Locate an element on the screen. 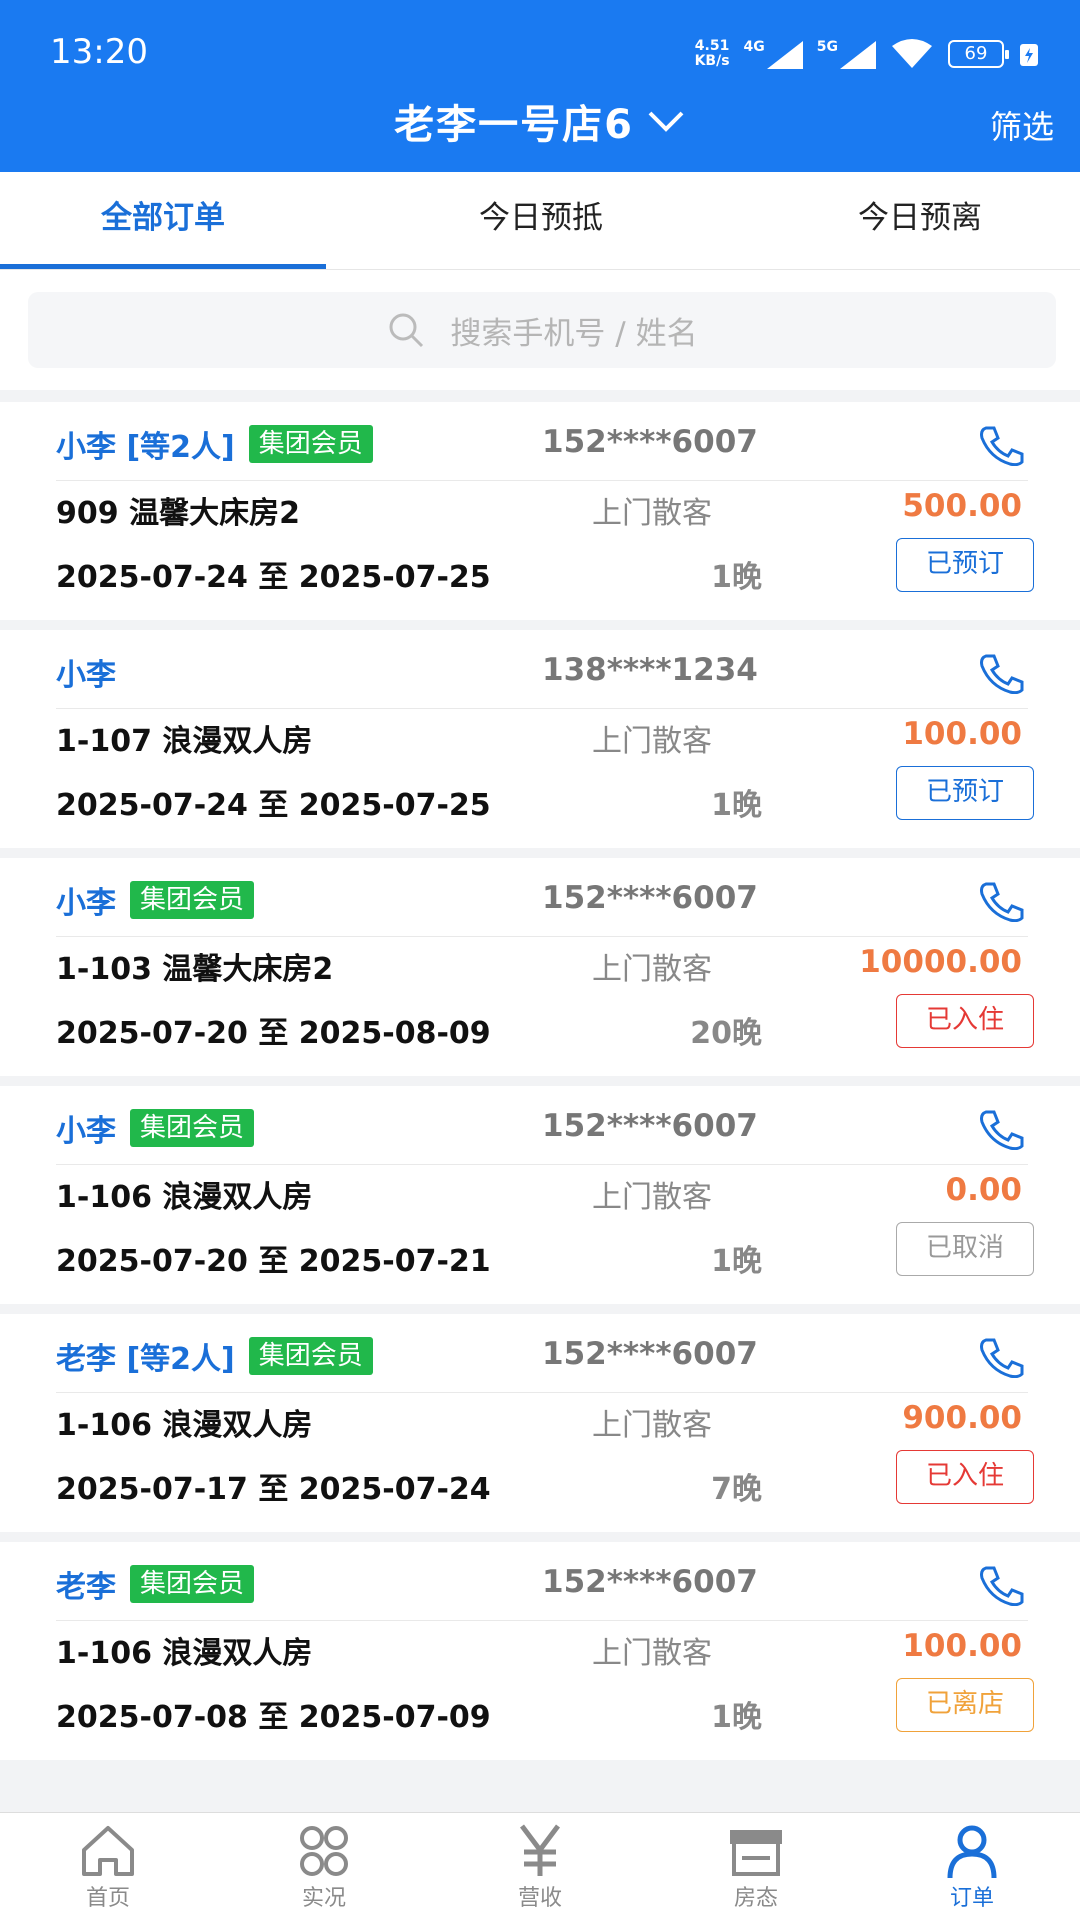  stay-dates: 2025-07-20 至 2025-07-21 is located at coordinates (273, 1261).